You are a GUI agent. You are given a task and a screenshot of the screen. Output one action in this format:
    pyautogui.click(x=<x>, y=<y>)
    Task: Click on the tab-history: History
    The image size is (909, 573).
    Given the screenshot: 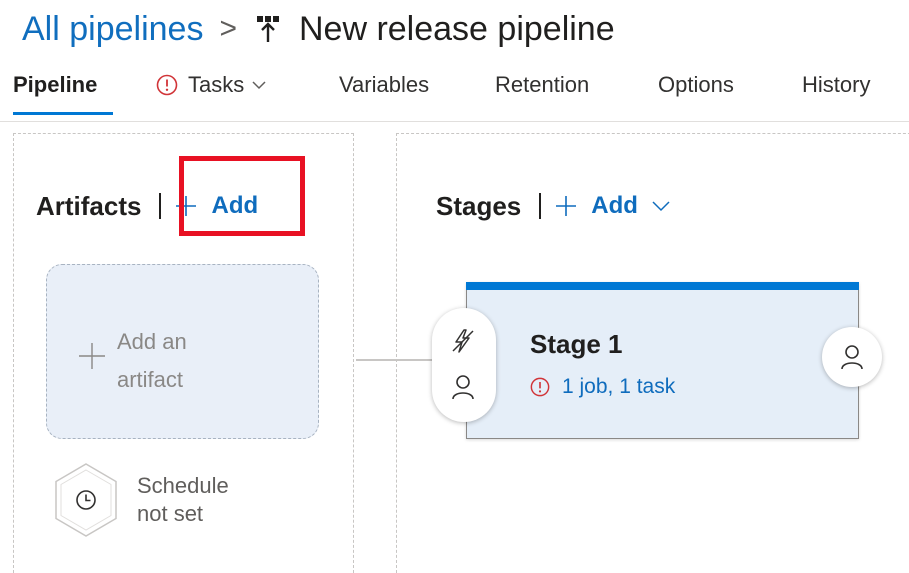 What is the action you would take?
    pyautogui.click(x=836, y=85)
    